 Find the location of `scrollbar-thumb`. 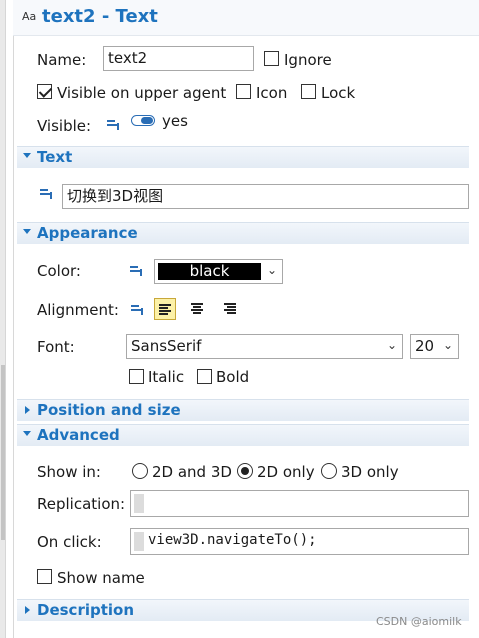

scrollbar-thumb is located at coordinates (3, 452).